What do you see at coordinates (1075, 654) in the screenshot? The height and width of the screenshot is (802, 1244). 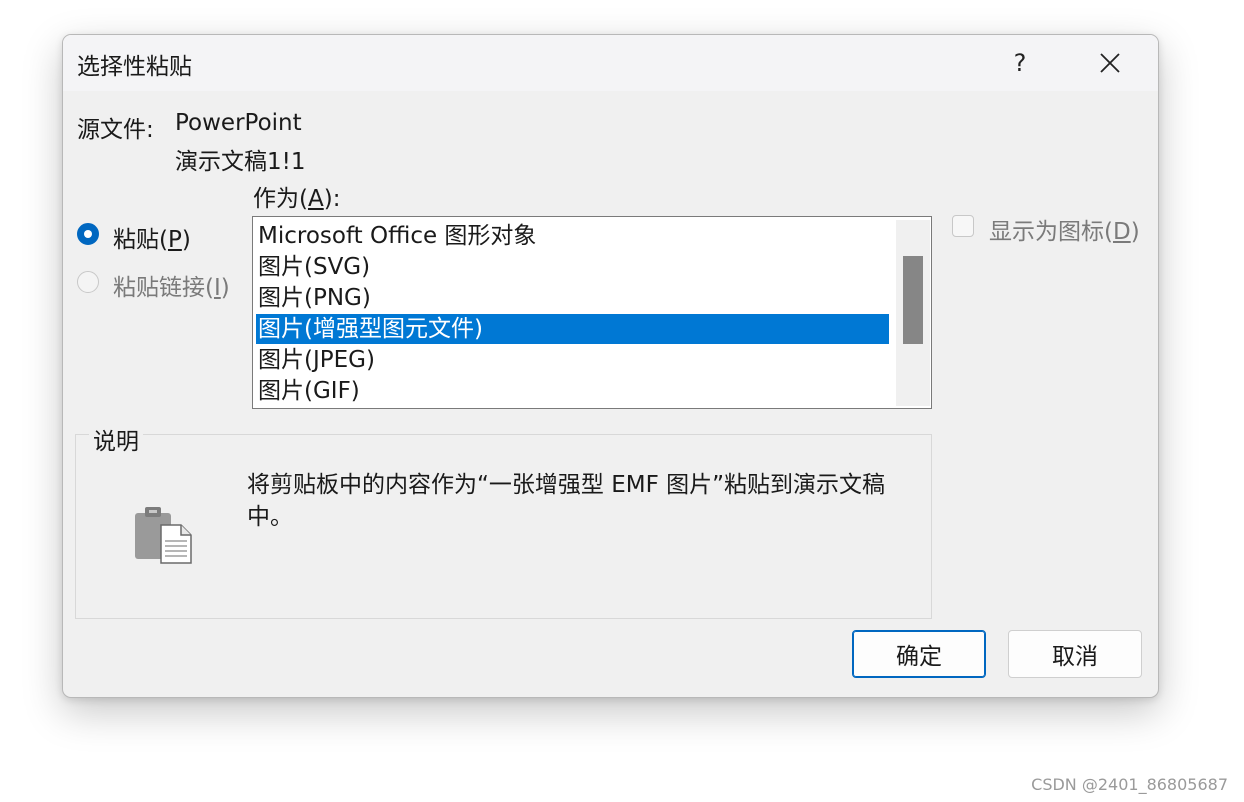 I see `cancel-button: 取消` at bounding box center [1075, 654].